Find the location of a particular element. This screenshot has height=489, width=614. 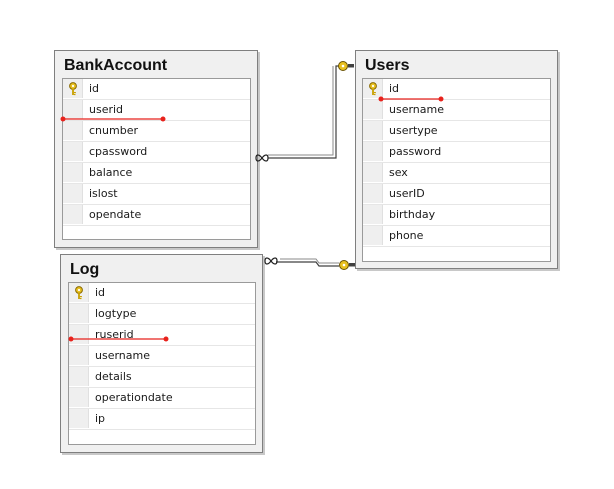

column-name: operationdate is located at coordinates (134, 397).